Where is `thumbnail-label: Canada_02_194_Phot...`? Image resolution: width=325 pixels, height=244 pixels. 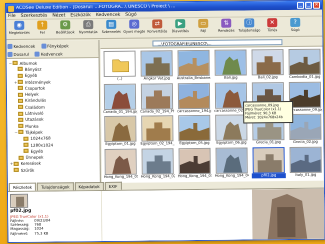 thumbnail-label: Canada_02_194_Phot... is located at coordinates (157, 111).